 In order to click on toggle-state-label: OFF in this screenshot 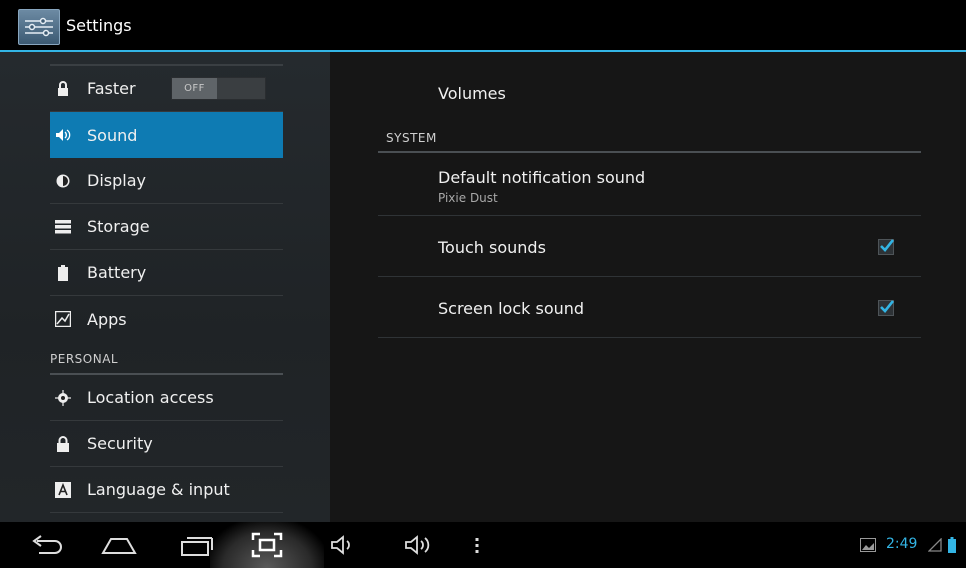, I will do `click(194, 88)`.